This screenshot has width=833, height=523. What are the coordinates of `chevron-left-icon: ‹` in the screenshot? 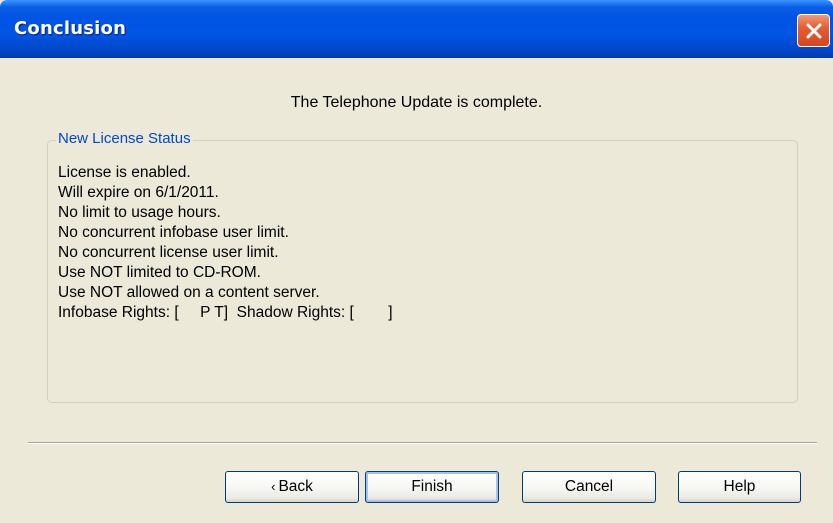 It's located at (273, 486).